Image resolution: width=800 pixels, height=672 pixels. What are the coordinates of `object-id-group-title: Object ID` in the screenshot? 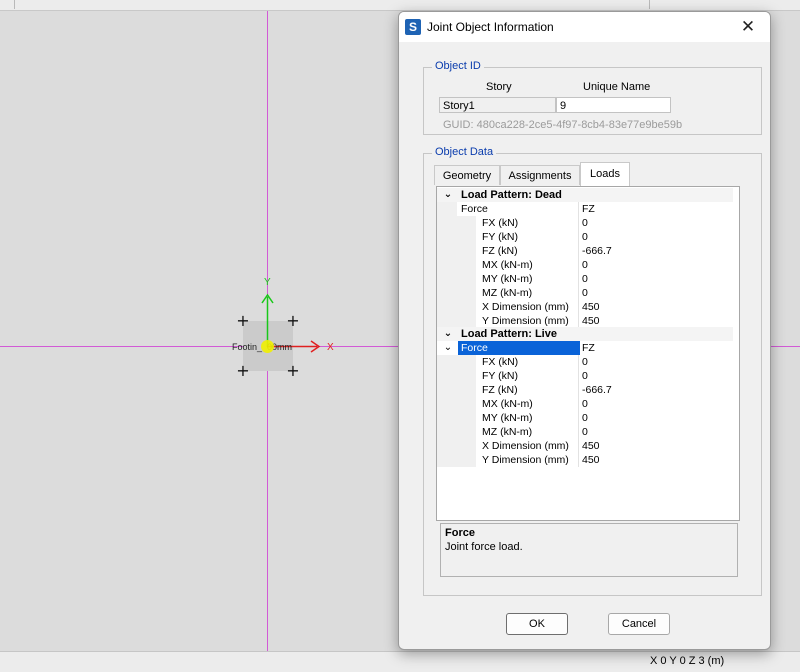 It's located at (458, 66).